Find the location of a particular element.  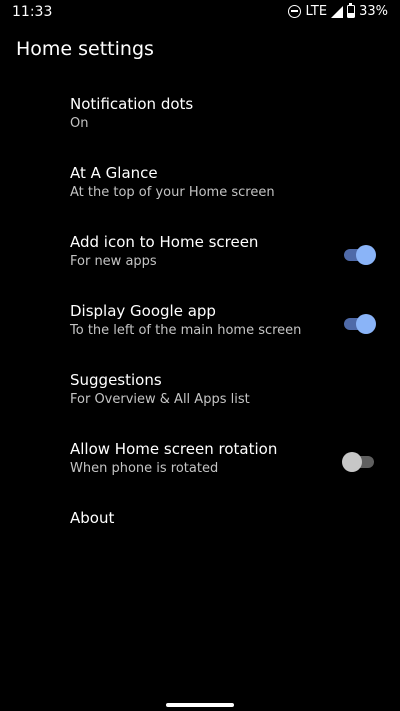

network-type: LTE is located at coordinates (316, 11).